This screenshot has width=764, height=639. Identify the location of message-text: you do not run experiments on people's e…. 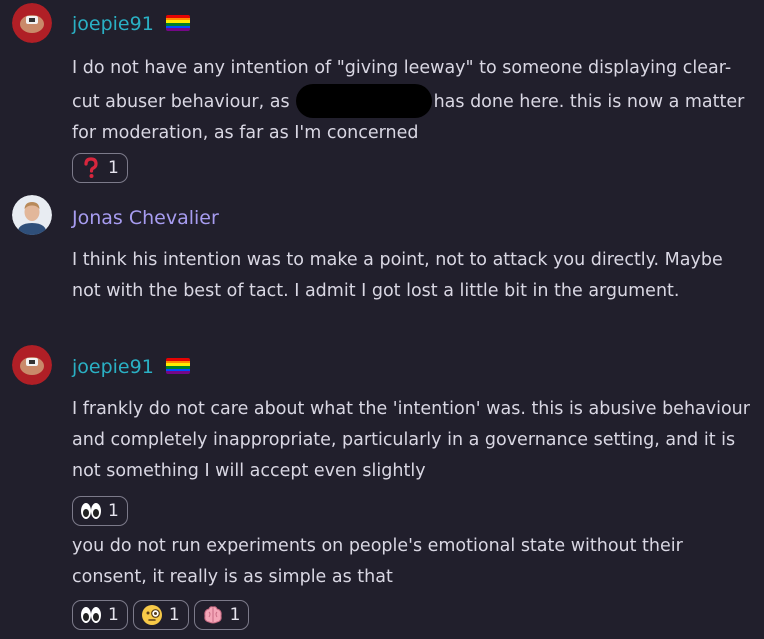
(377, 561).